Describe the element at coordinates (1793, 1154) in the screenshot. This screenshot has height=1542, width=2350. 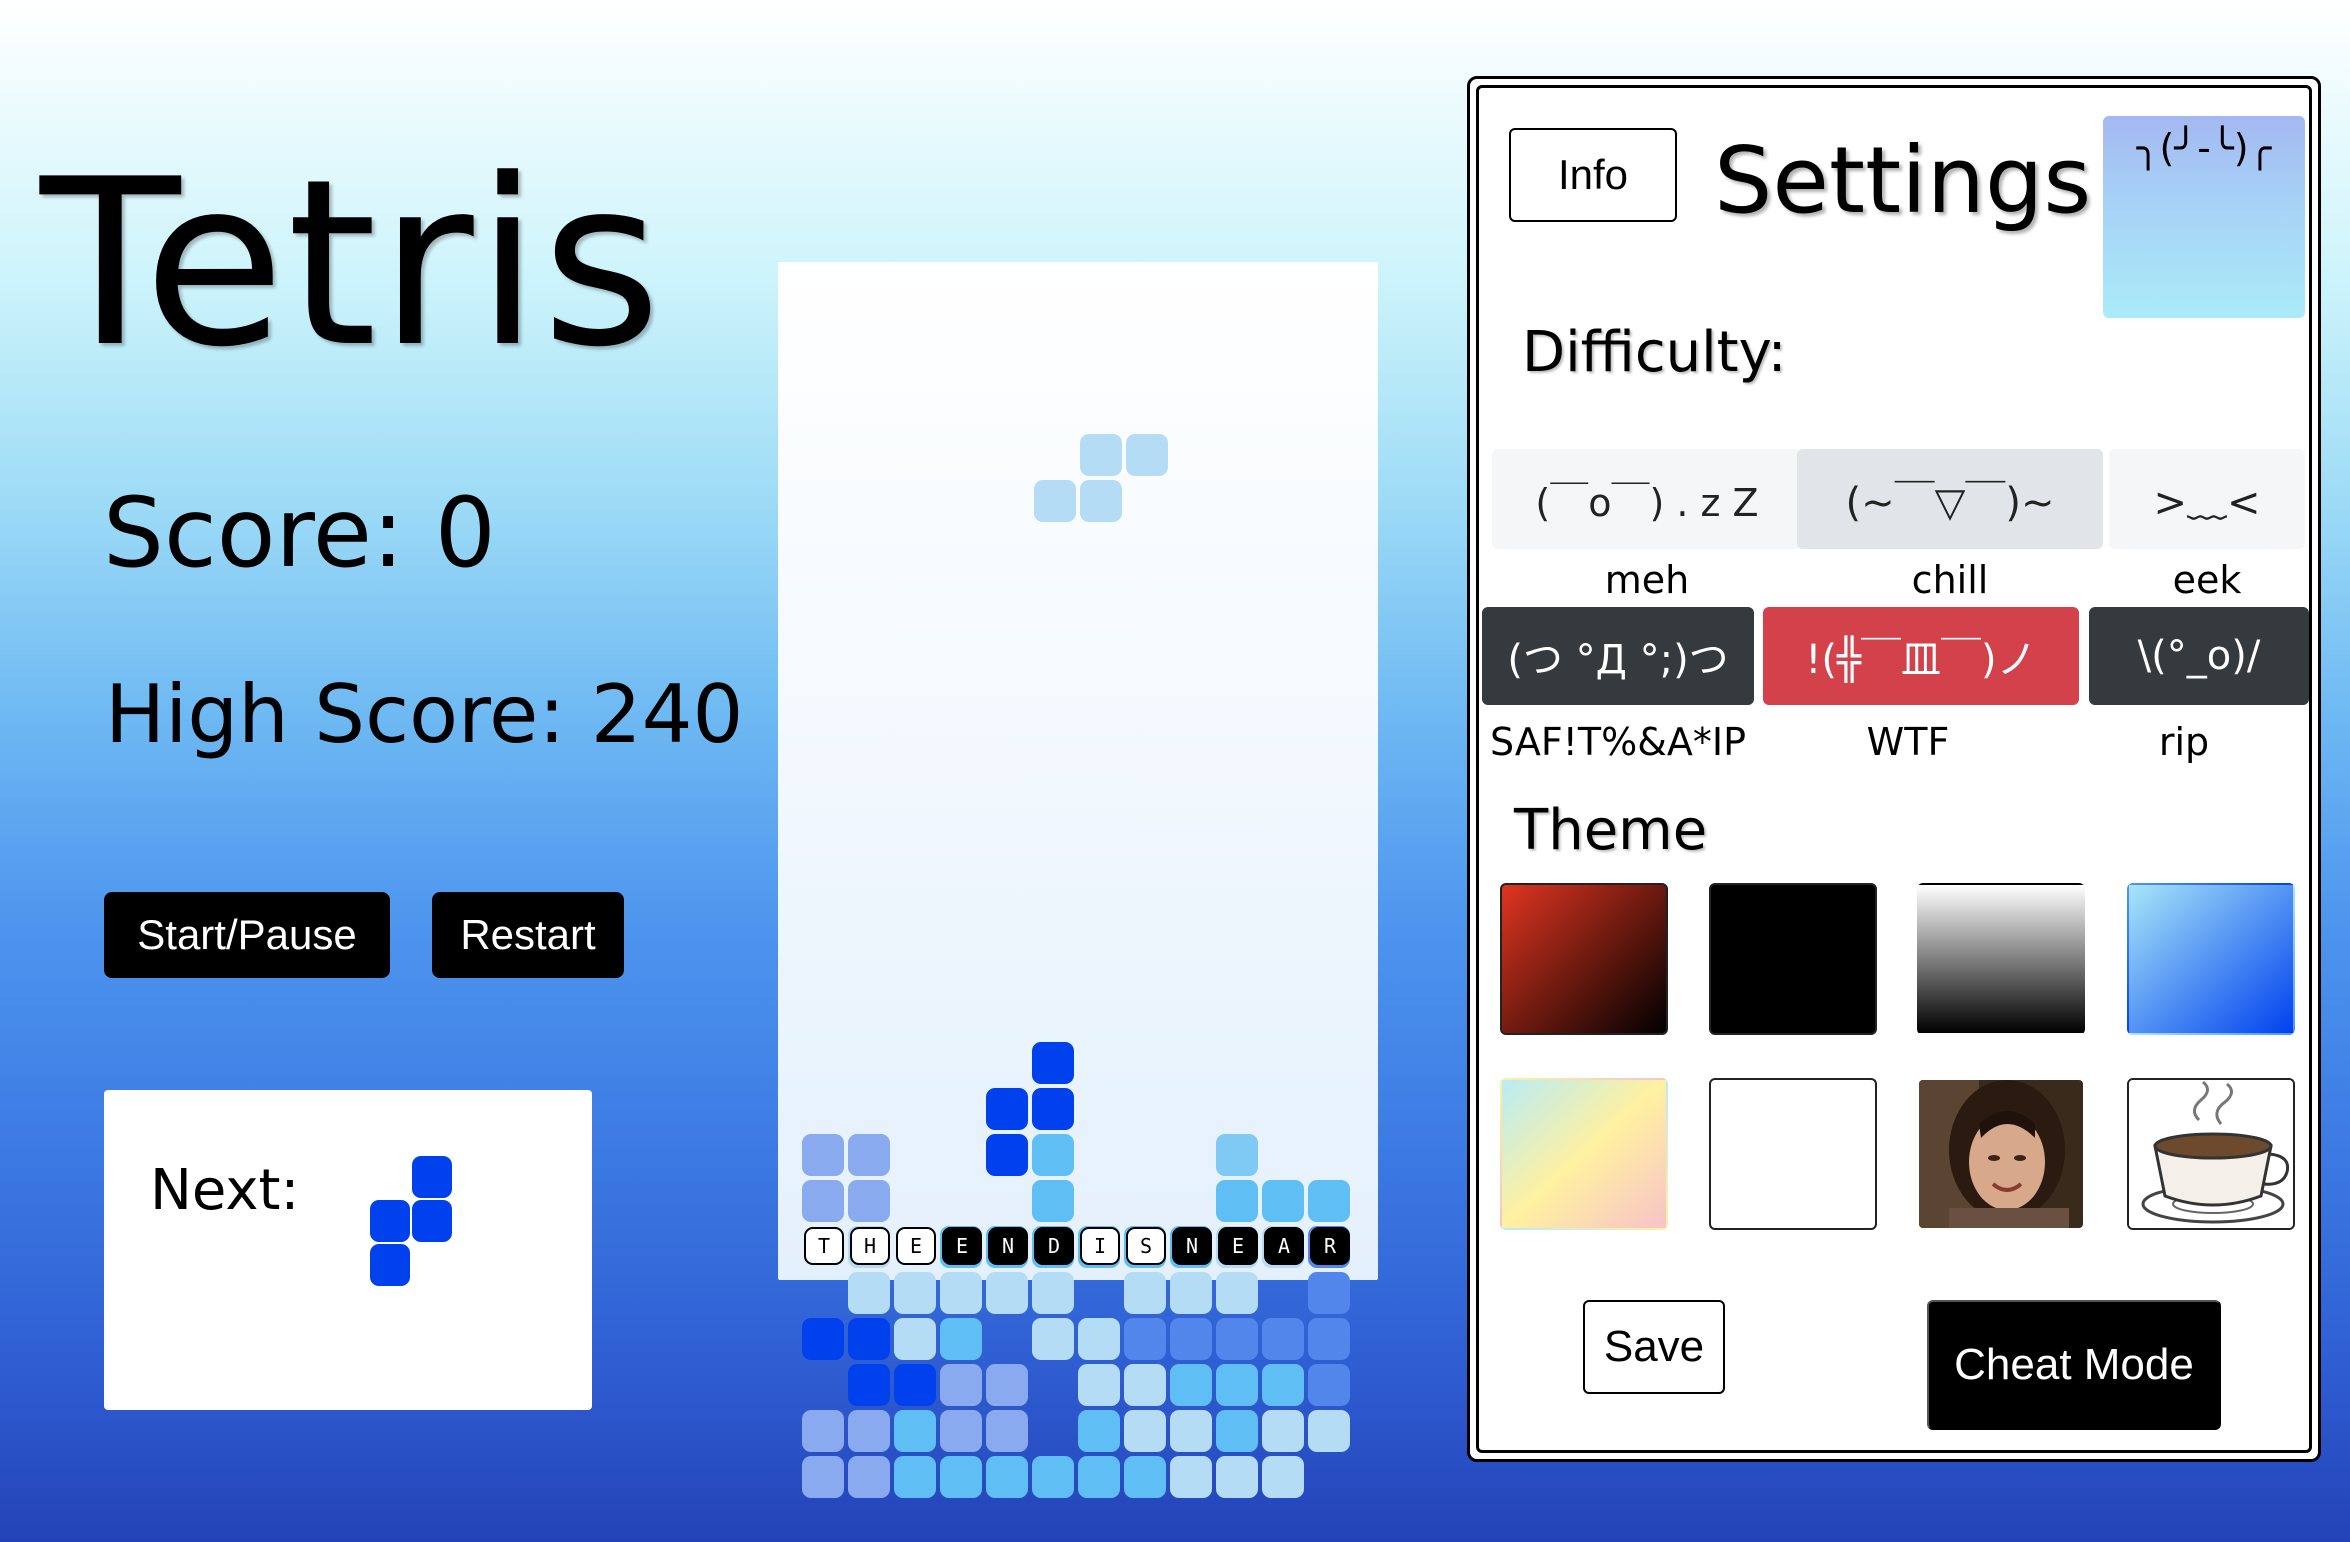
I see `theme-white-swatch` at that location.